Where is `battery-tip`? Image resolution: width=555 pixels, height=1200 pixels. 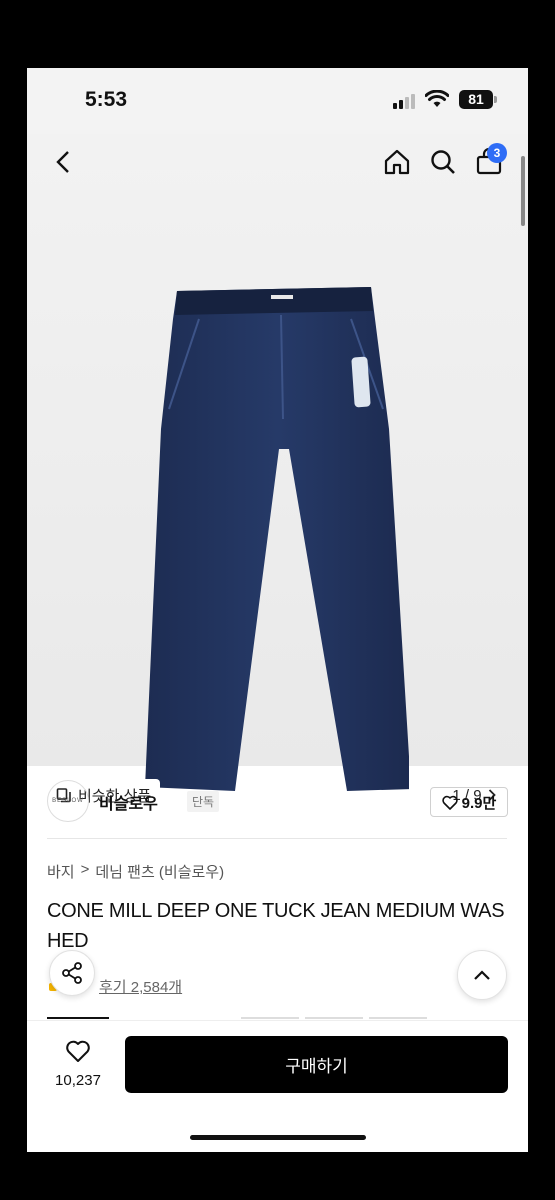 battery-tip is located at coordinates (495, 99).